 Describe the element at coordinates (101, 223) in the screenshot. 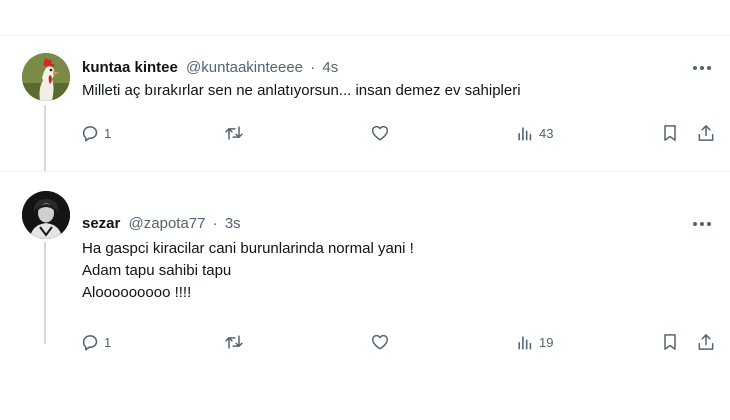

I see `display-name: sezar` at that location.